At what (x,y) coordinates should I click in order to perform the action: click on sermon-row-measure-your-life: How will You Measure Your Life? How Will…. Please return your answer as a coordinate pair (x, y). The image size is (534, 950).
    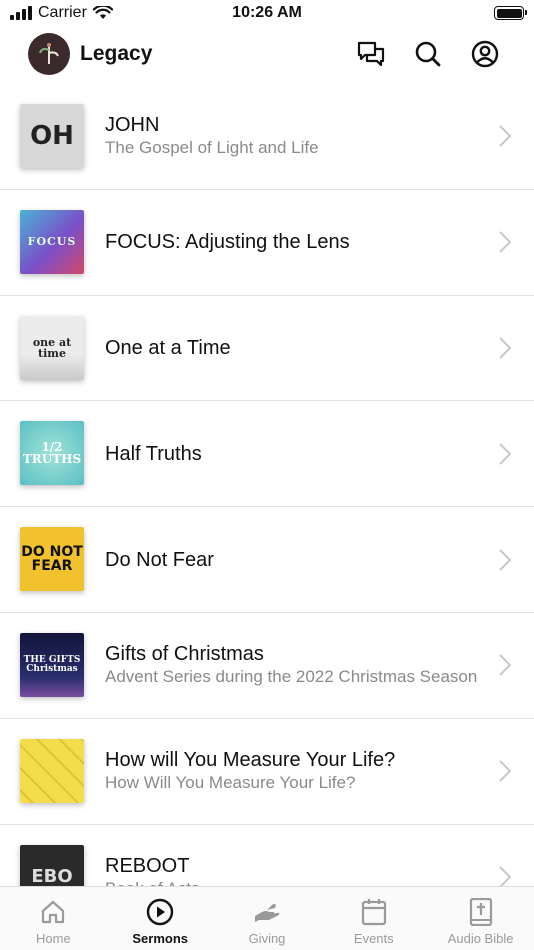
    Looking at the image, I should click on (267, 772).